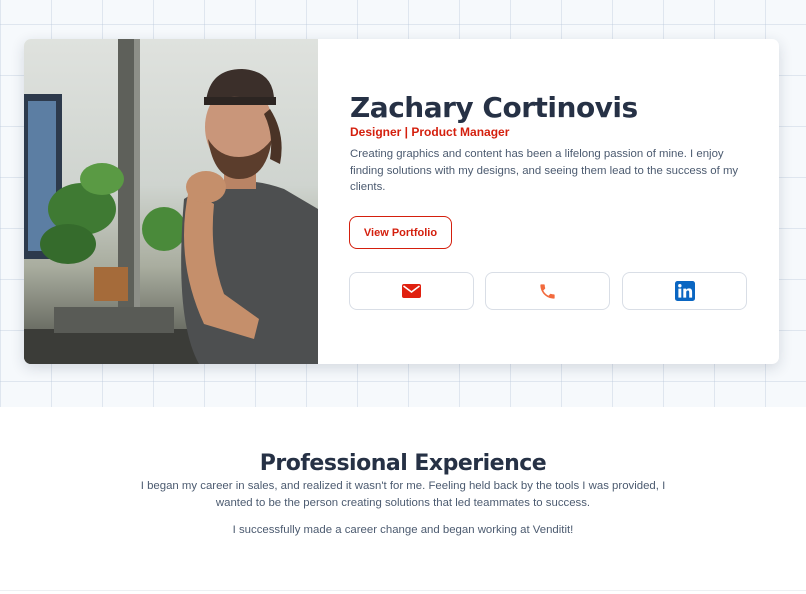 The height and width of the screenshot is (594, 806). I want to click on profile-role: Designer | Product Manager, so click(430, 132).